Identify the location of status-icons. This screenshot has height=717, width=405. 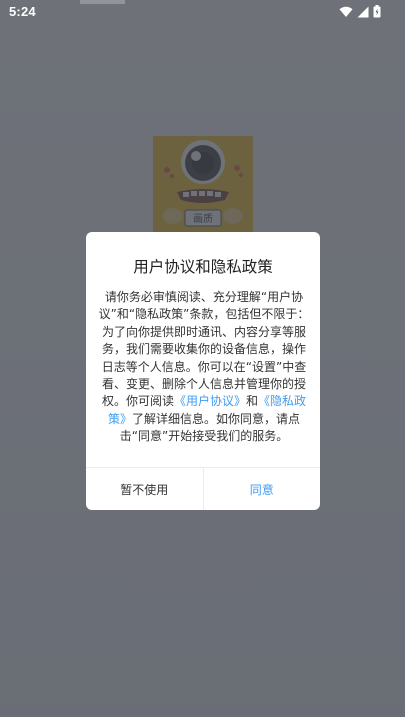
(360, 11).